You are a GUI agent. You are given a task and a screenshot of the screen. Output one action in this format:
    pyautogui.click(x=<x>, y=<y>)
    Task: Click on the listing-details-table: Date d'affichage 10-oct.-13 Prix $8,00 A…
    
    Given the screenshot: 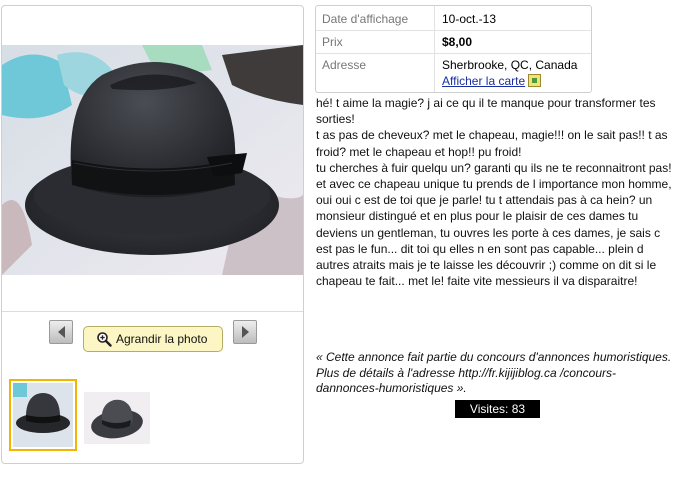 What is the action you would take?
    pyautogui.click(x=453, y=49)
    